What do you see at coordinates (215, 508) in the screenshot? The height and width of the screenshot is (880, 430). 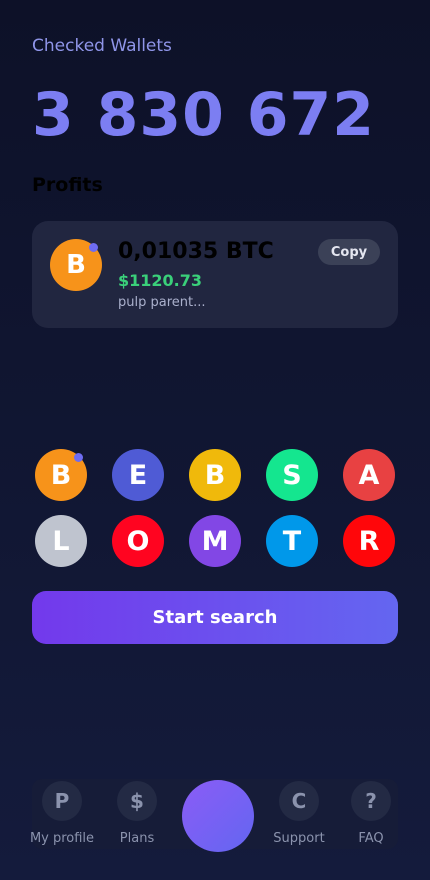 I see `coin-selector: B E B S A L O M T R` at bounding box center [215, 508].